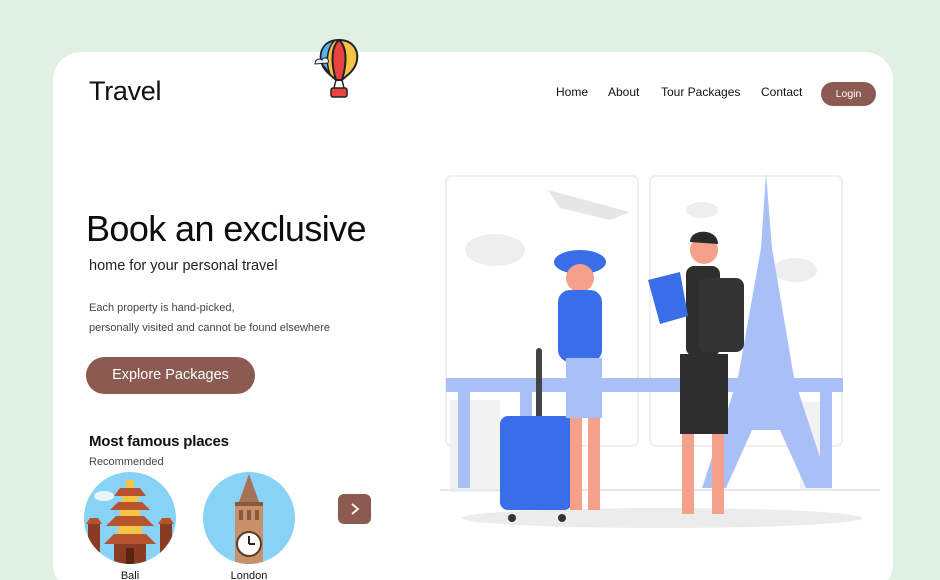 This screenshot has width=940, height=580. I want to click on big-ben-icon, so click(249, 519).